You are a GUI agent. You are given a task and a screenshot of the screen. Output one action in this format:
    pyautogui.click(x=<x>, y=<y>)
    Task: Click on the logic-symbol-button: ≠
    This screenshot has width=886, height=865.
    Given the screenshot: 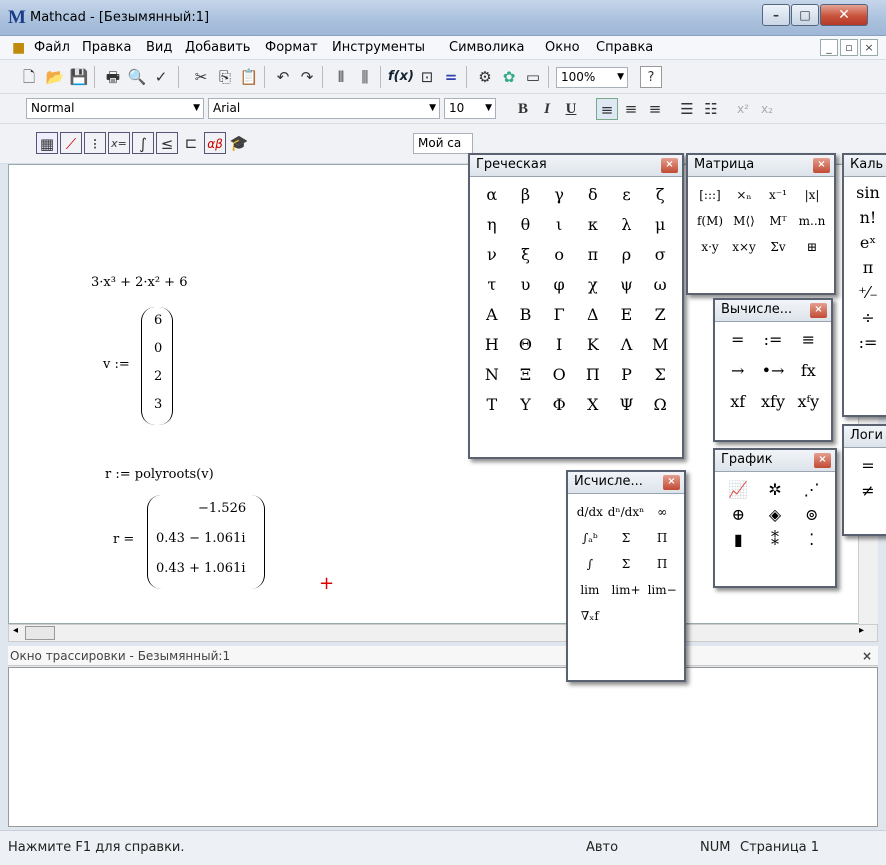 What is the action you would take?
    pyautogui.click(x=866, y=490)
    